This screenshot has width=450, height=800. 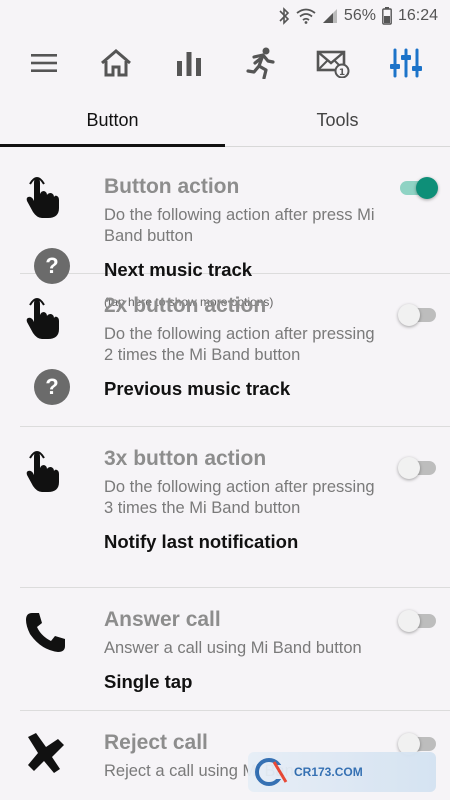 What do you see at coordinates (162, 619) in the screenshot?
I see `item-title: Answer call` at bounding box center [162, 619].